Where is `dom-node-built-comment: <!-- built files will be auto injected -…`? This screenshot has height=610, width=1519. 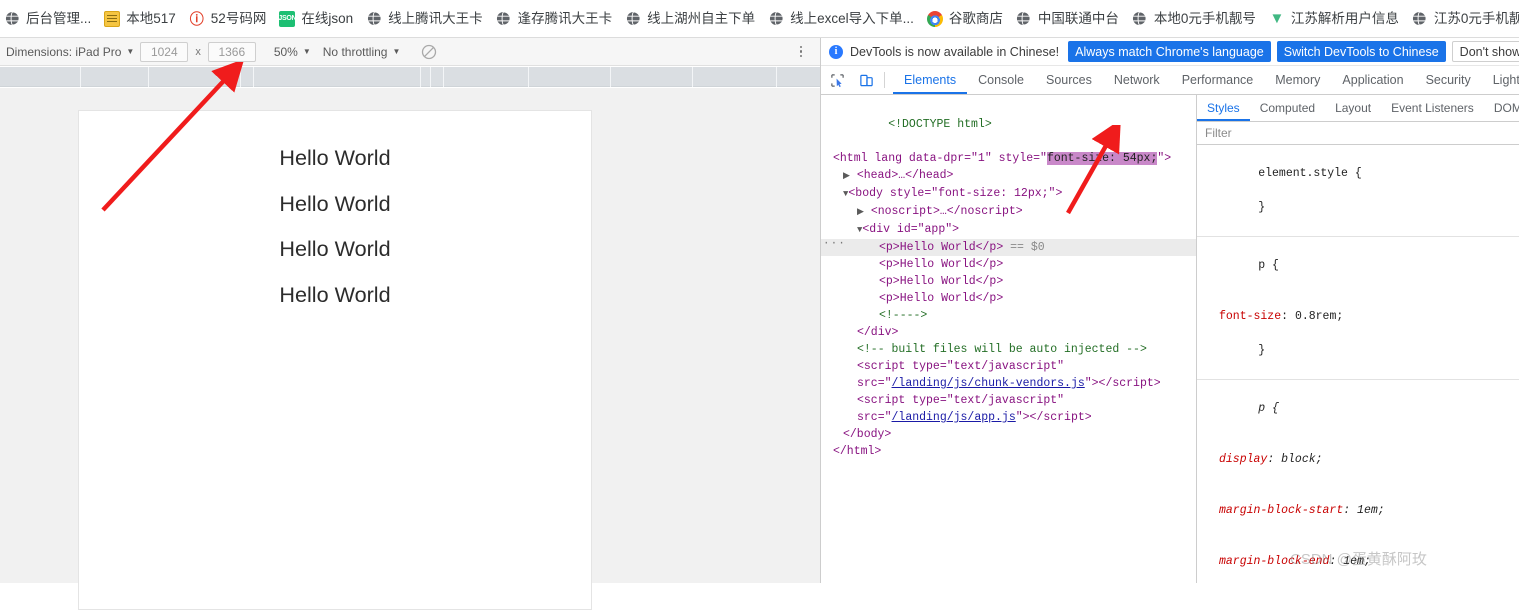
dom-node-built-comment: <!-- built files will be auto injected -… is located at coordinates (1008, 349).